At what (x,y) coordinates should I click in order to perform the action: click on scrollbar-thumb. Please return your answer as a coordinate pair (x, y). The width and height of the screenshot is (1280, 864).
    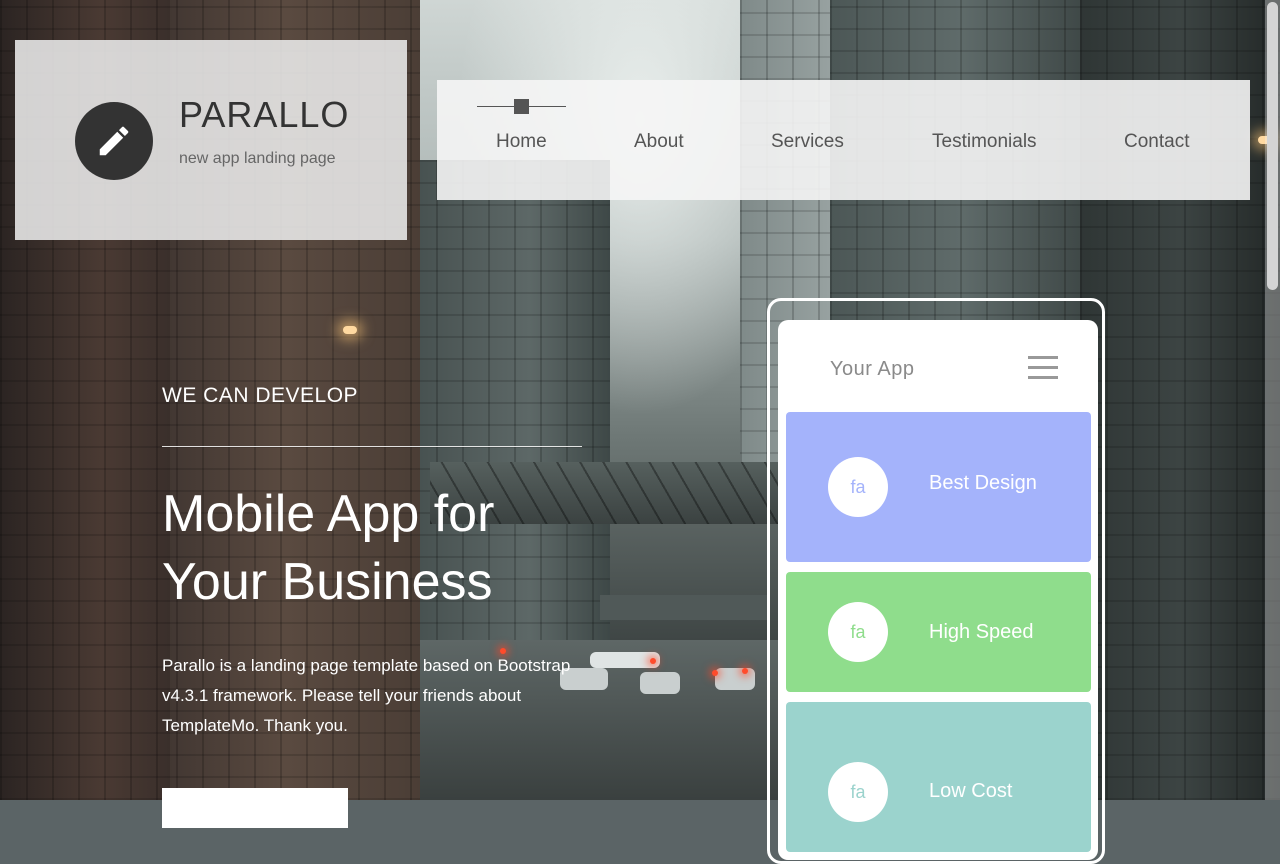
    Looking at the image, I should click on (1272, 146).